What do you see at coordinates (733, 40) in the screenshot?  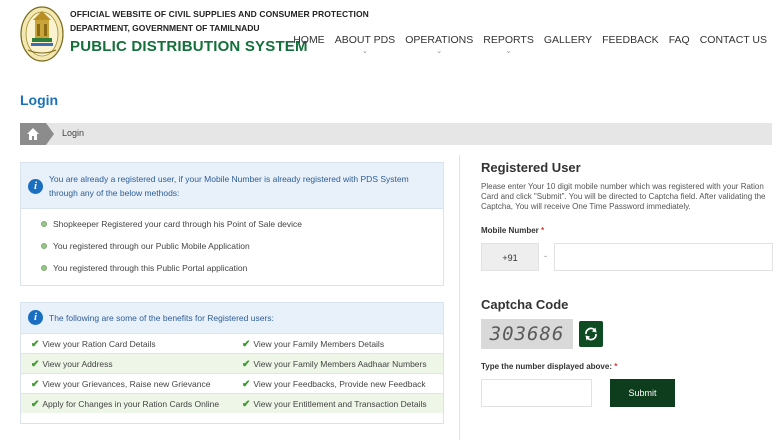 I see `nav-contact-us: CONTACT US` at bounding box center [733, 40].